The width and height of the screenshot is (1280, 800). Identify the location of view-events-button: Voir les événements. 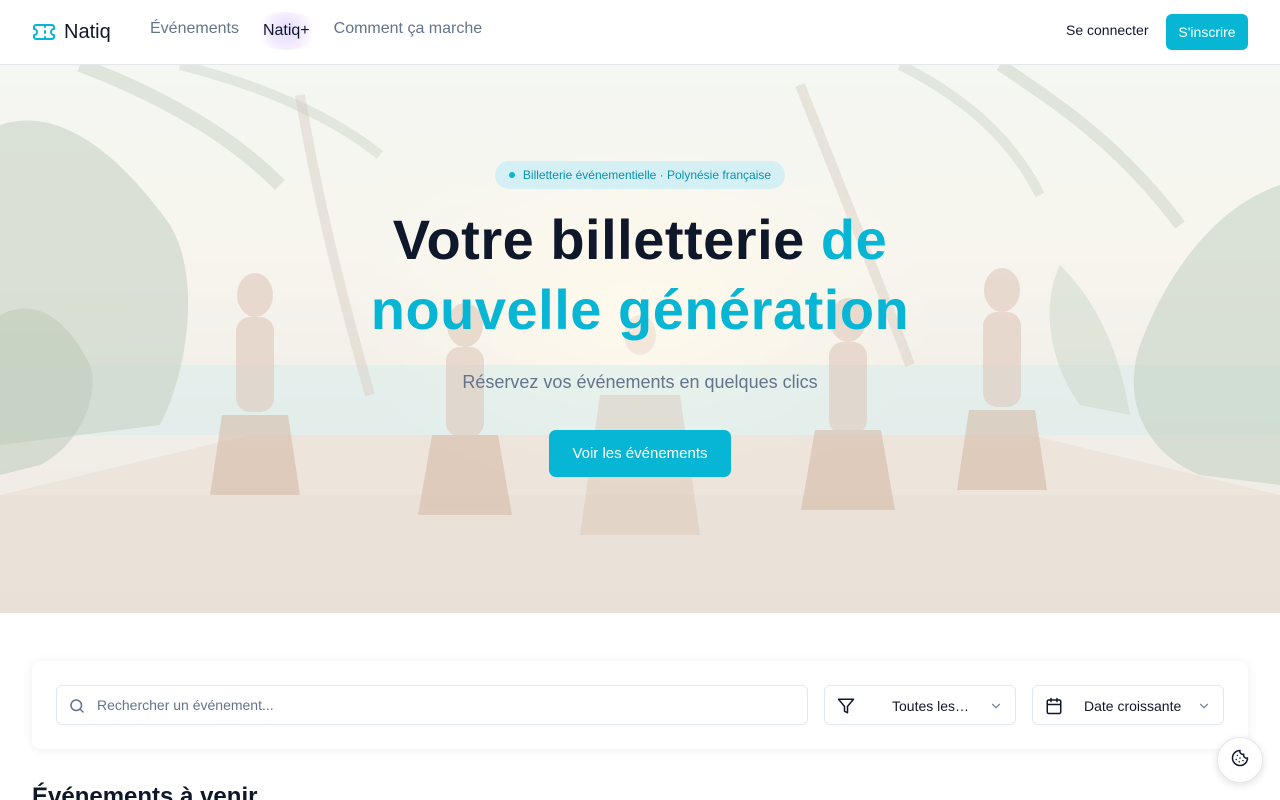
(640, 453).